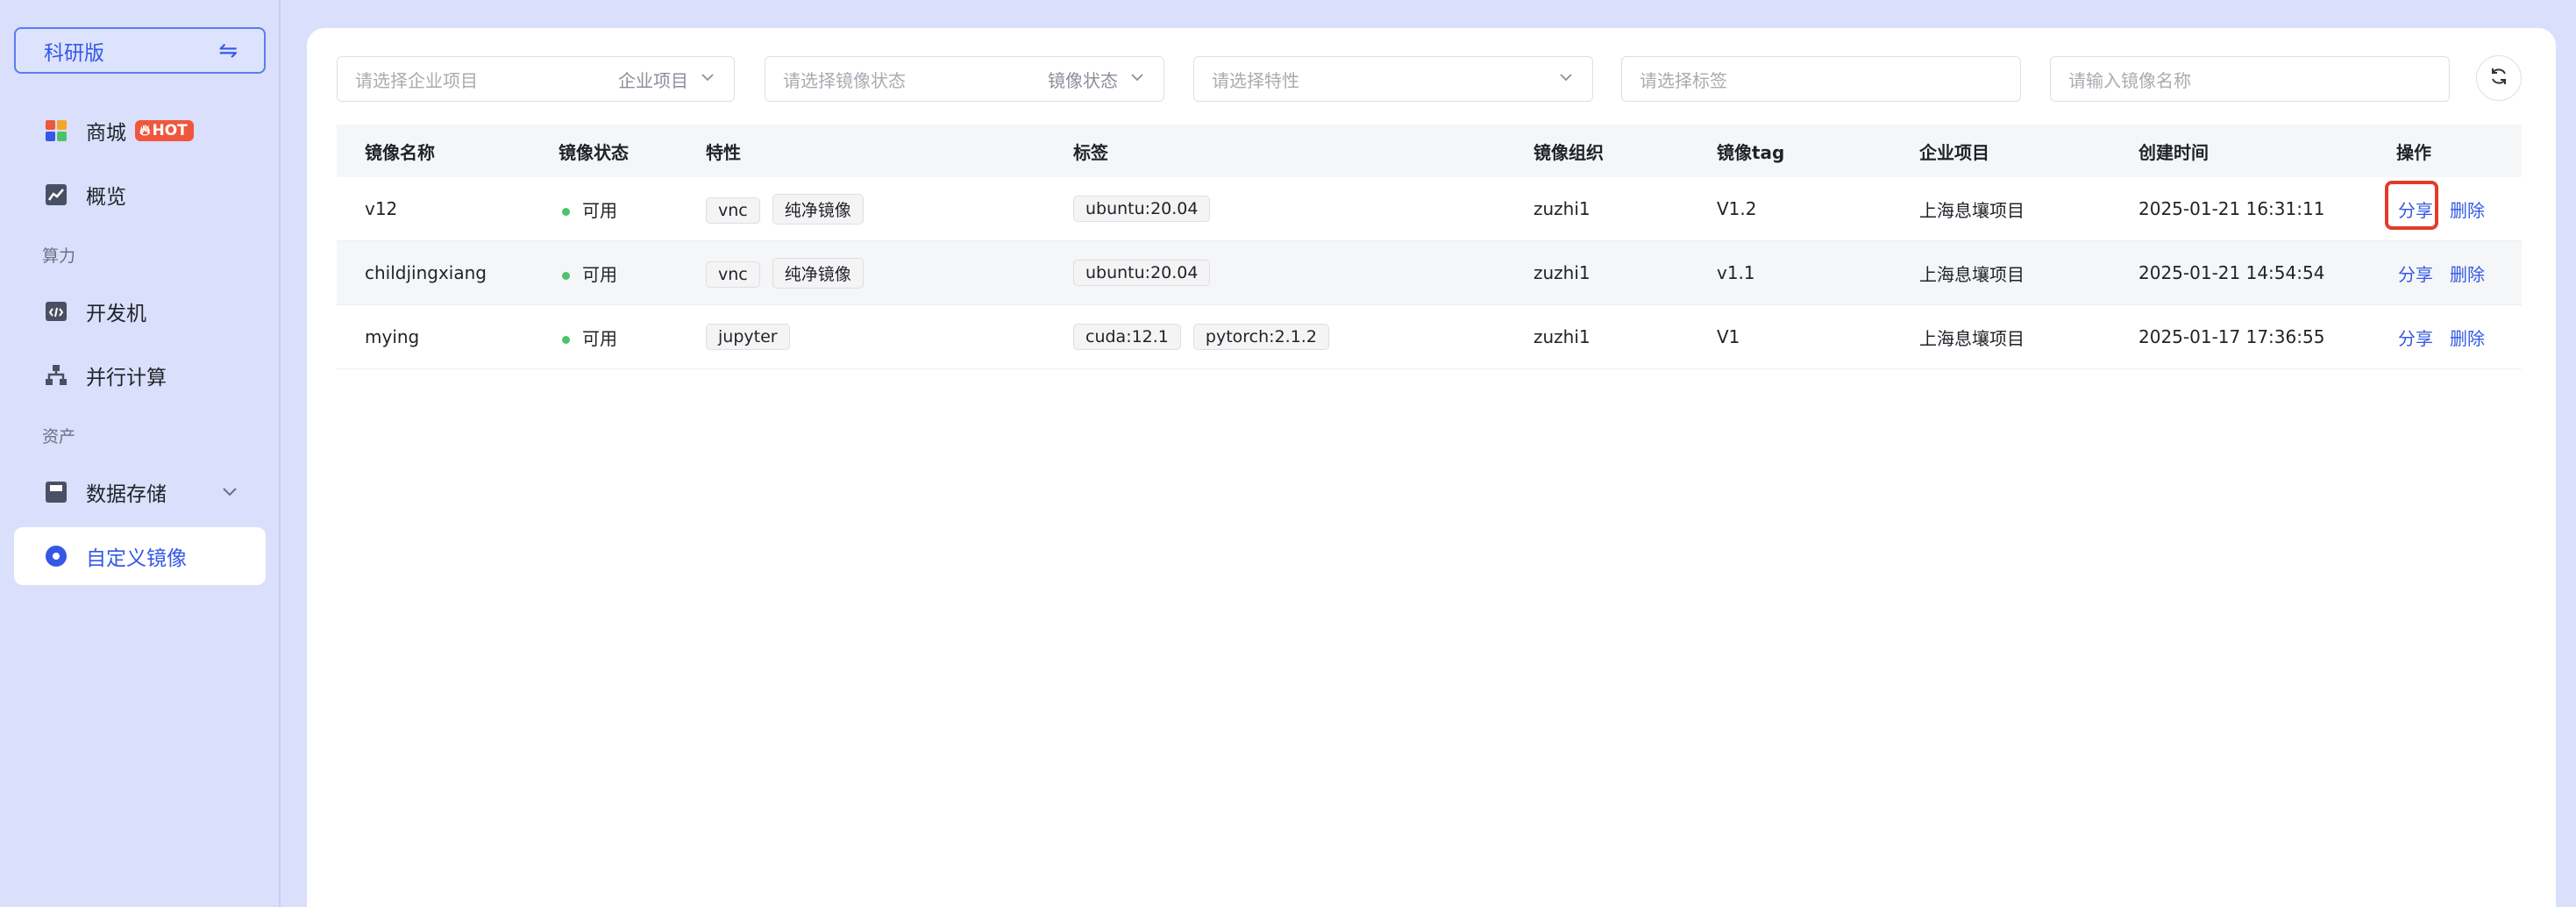 The width and height of the screenshot is (2576, 907). Describe the element at coordinates (126, 378) in the screenshot. I see `sidebar-item-label: 并行计算` at that location.